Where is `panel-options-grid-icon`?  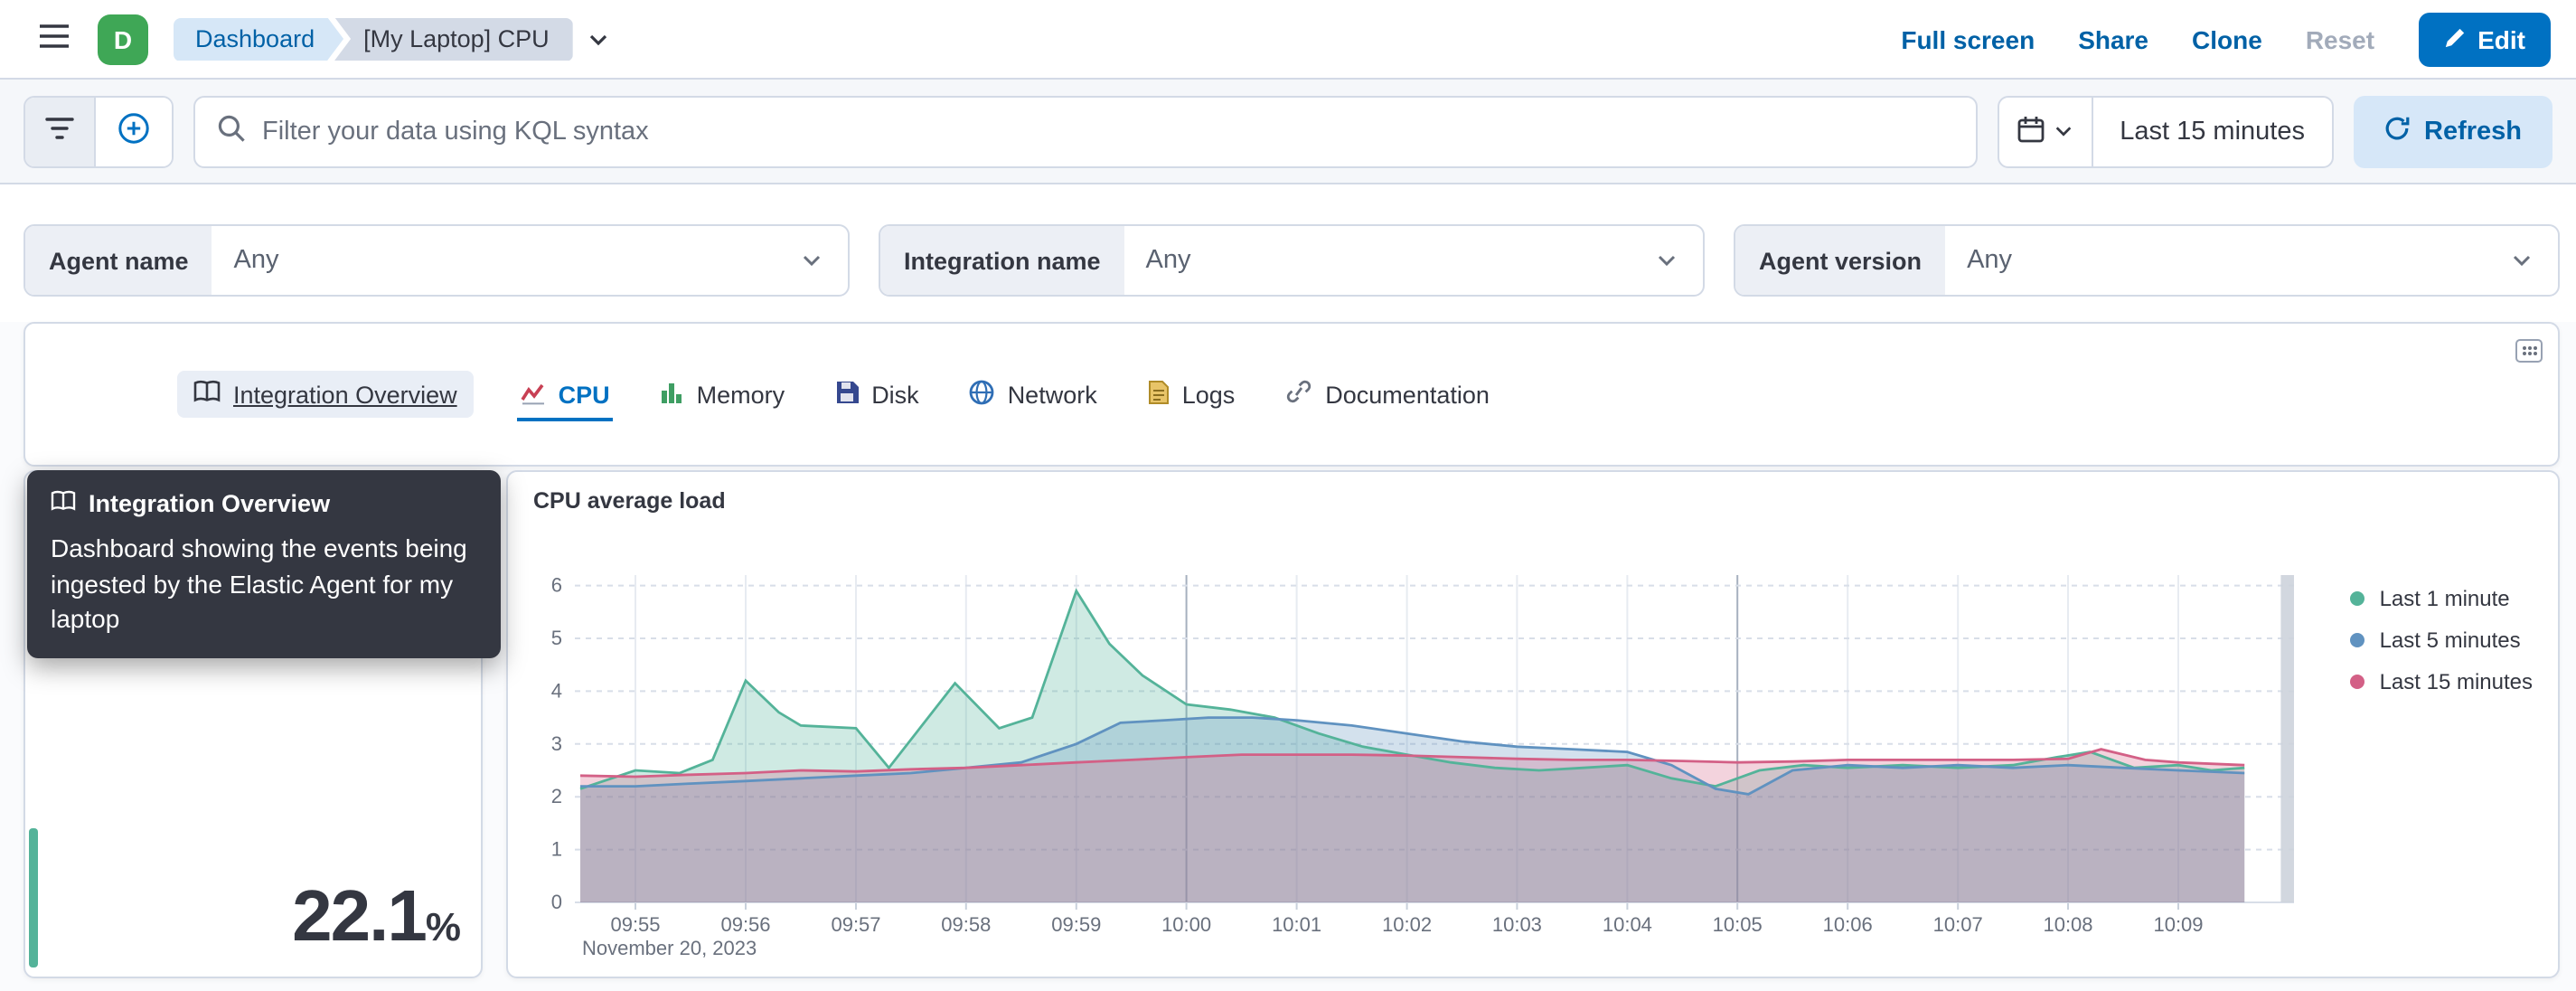
panel-options-grid-icon is located at coordinates (2529, 352).